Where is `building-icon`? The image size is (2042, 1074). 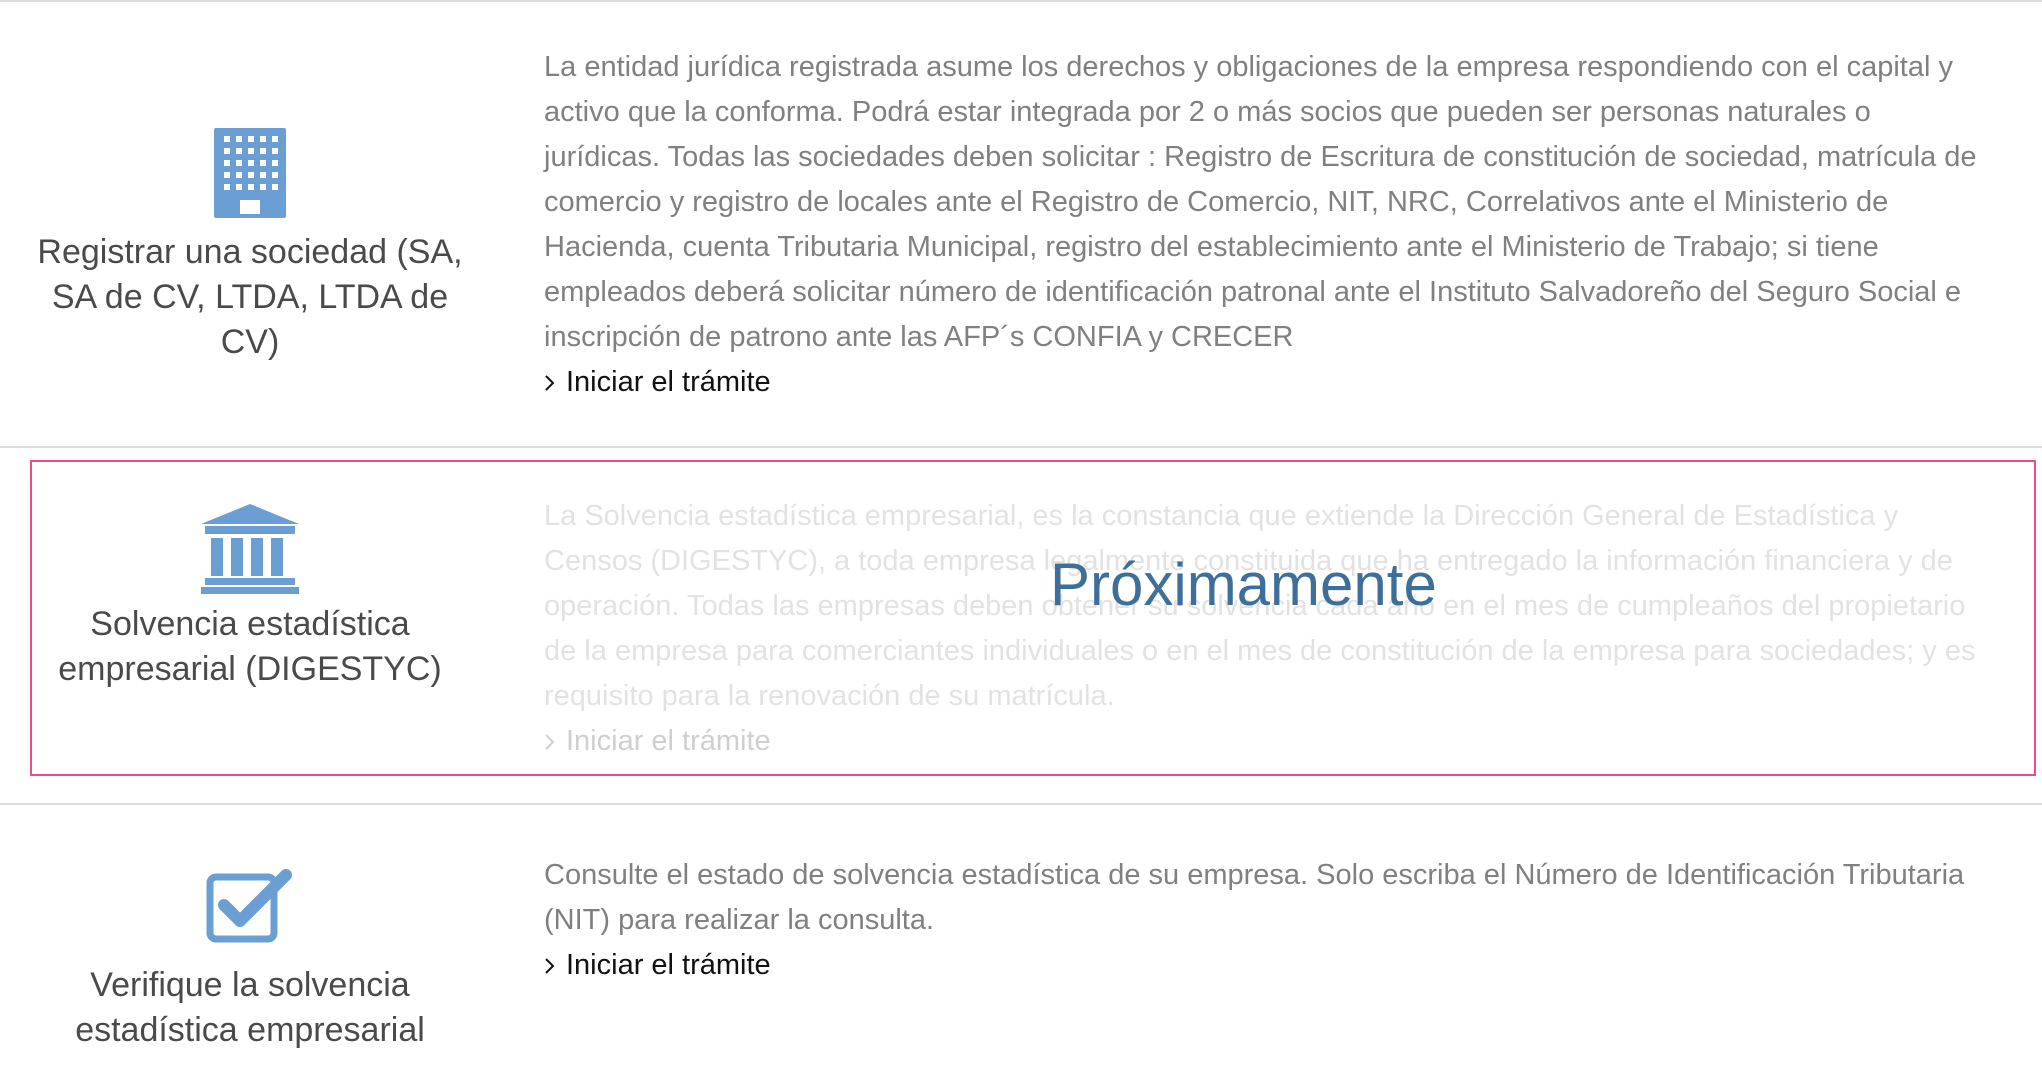
building-icon is located at coordinates (250, 173).